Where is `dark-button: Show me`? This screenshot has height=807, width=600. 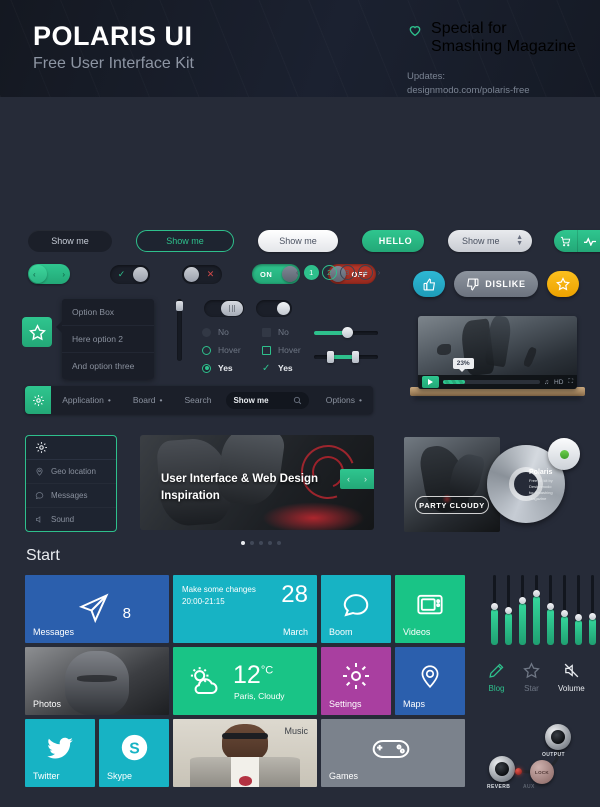
dark-button: Show me is located at coordinates (70, 241).